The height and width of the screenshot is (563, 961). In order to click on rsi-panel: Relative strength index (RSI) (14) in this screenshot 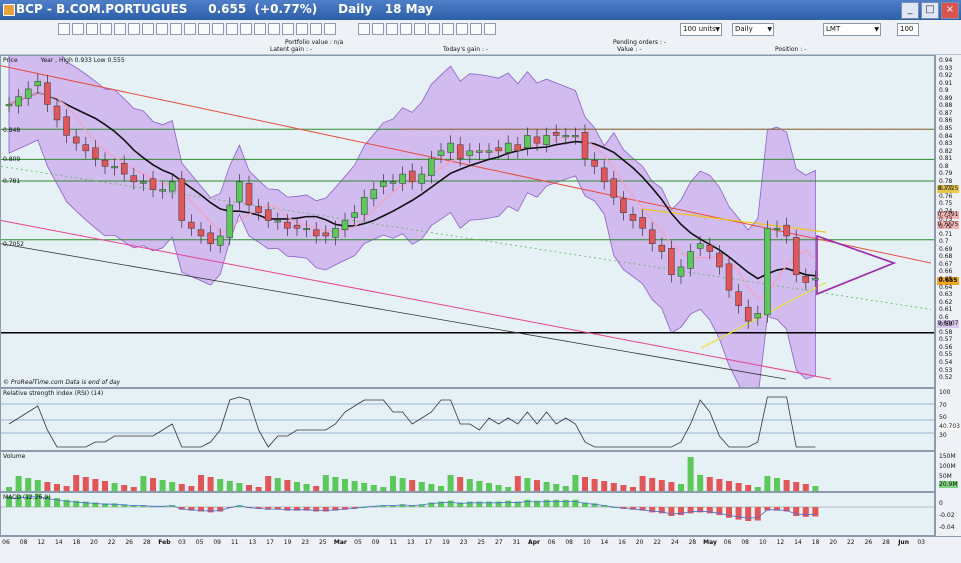, I will do `click(467, 419)`.